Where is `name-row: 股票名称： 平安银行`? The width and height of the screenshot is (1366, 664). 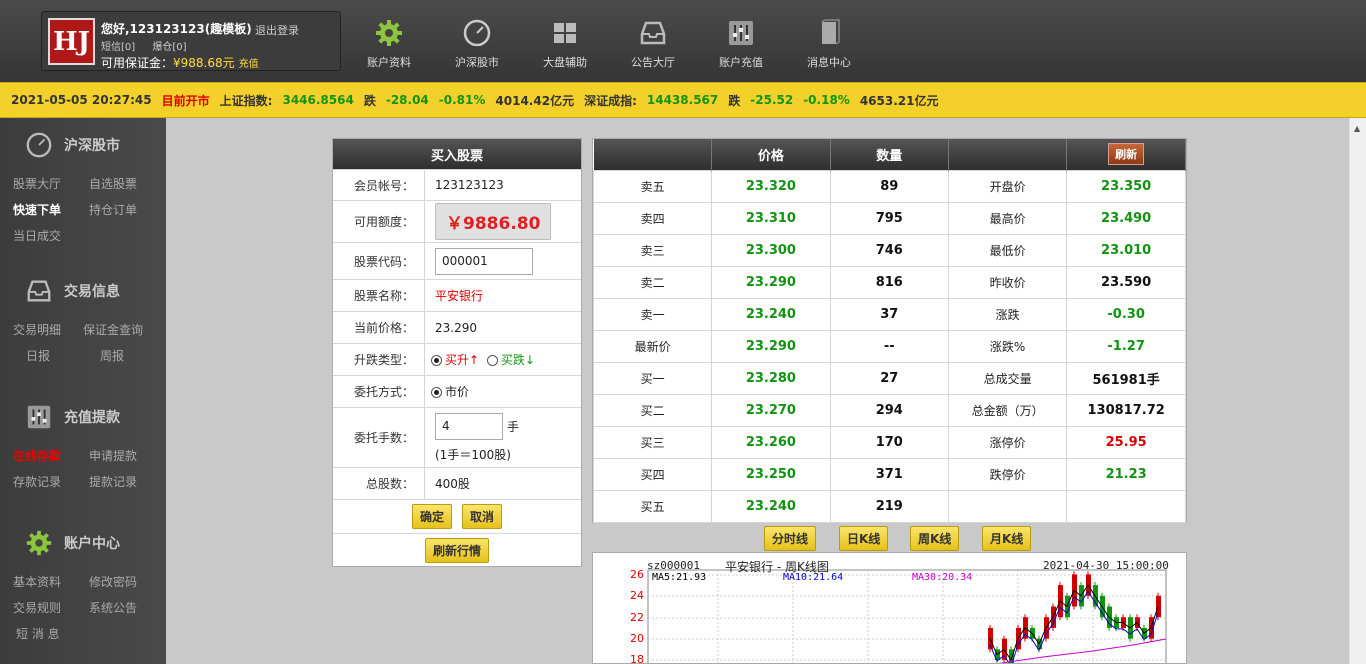 name-row: 股票名称： 平安银行 is located at coordinates (457, 295).